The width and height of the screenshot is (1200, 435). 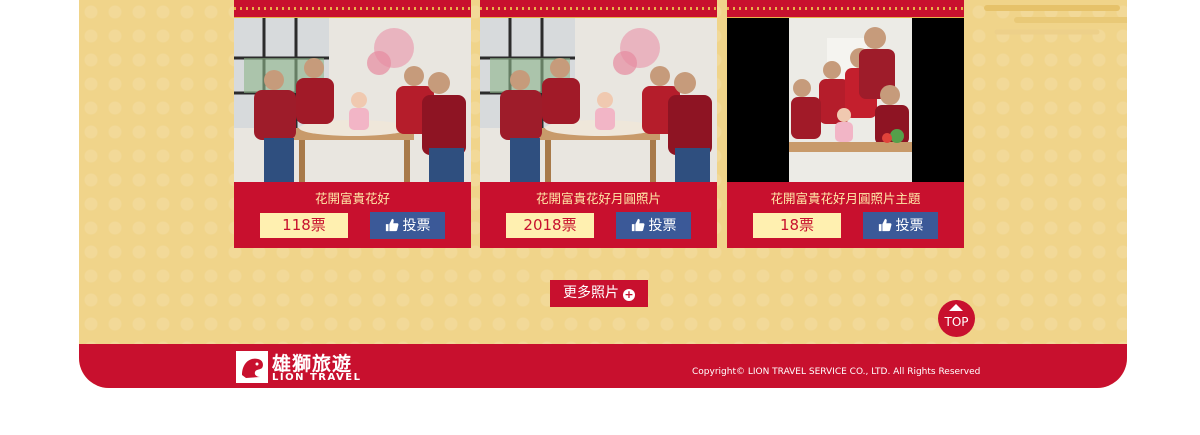 I want to click on plus-circle-icon: +, so click(x=629, y=294).